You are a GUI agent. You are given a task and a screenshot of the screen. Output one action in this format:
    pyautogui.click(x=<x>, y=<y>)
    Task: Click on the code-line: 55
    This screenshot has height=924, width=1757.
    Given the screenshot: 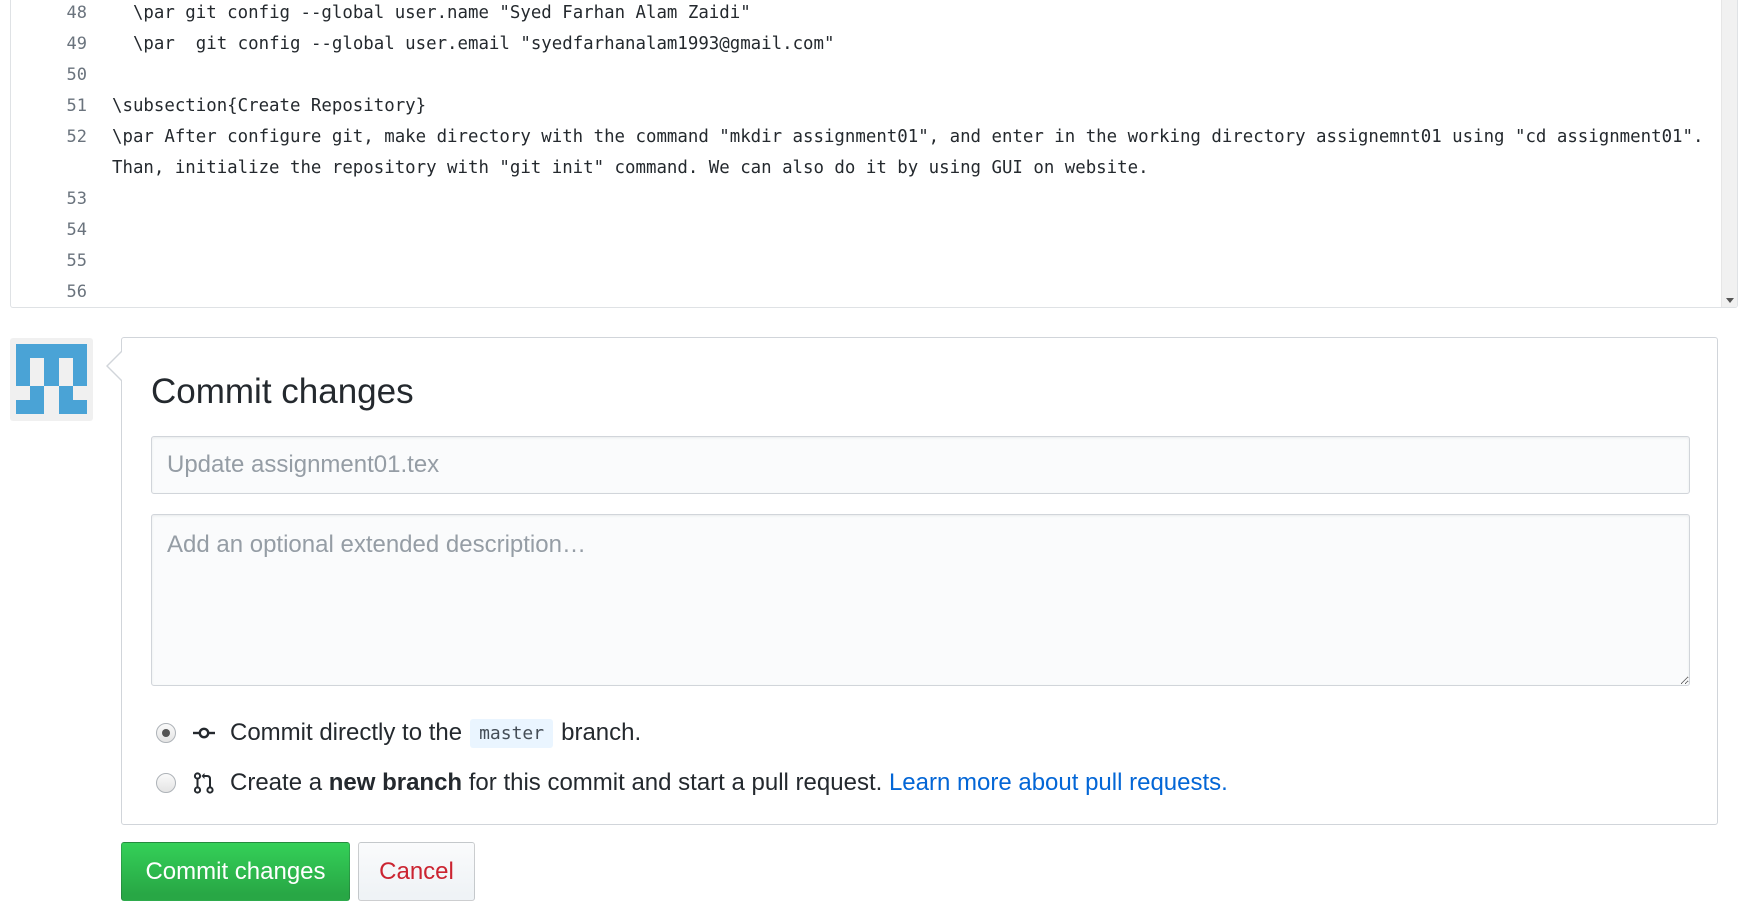 What is the action you would take?
    pyautogui.click(x=866, y=261)
    